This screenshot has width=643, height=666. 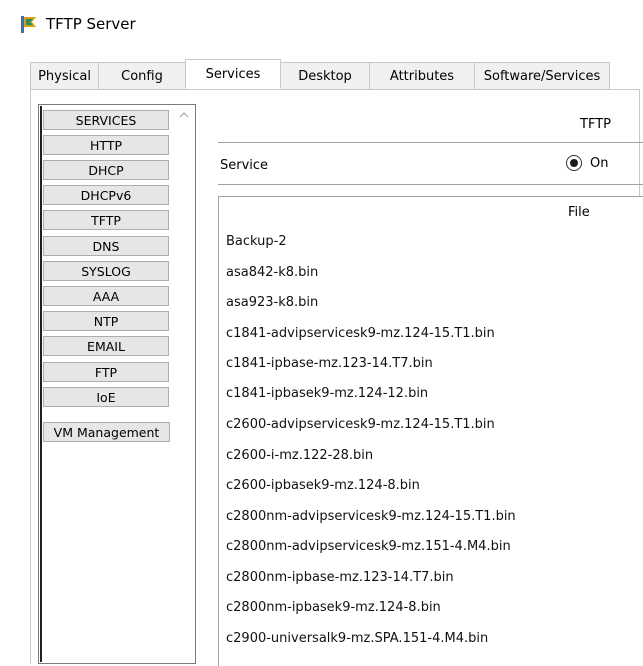 What do you see at coordinates (360, 333) in the screenshot?
I see `file-row: c1841-advipservicesk9-mz.124-15.T1.bin` at bounding box center [360, 333].